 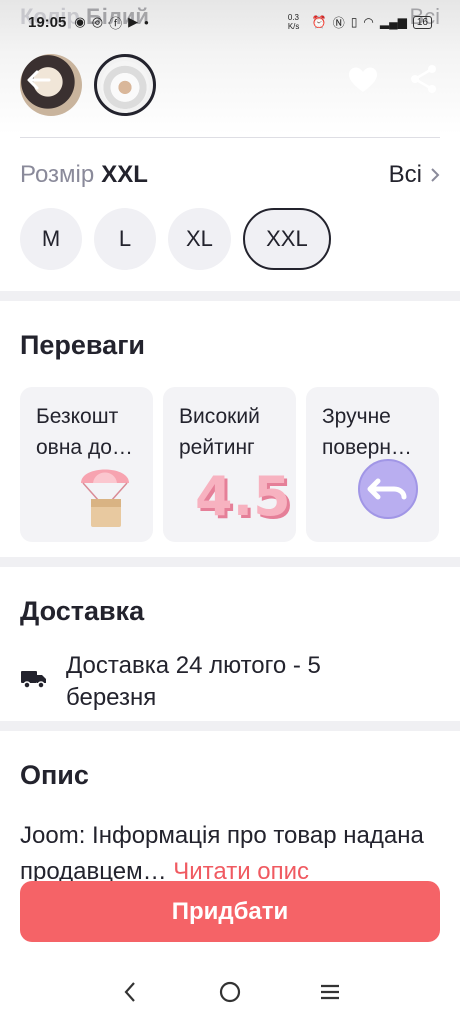 I want to click on network-speed: 0.3 K/s, so click(x=293, y=22).